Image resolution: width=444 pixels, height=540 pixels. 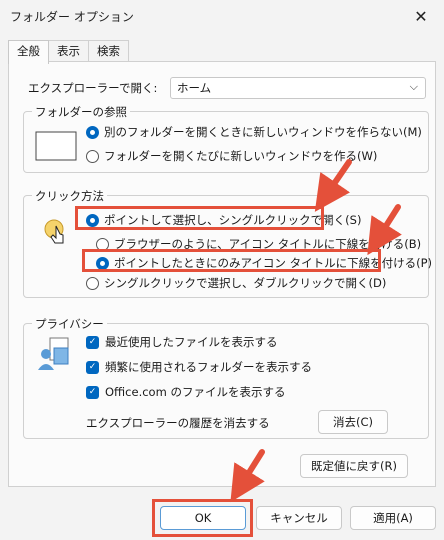 I want to click on arrow-to-single-click, so click(x=333, y=185).